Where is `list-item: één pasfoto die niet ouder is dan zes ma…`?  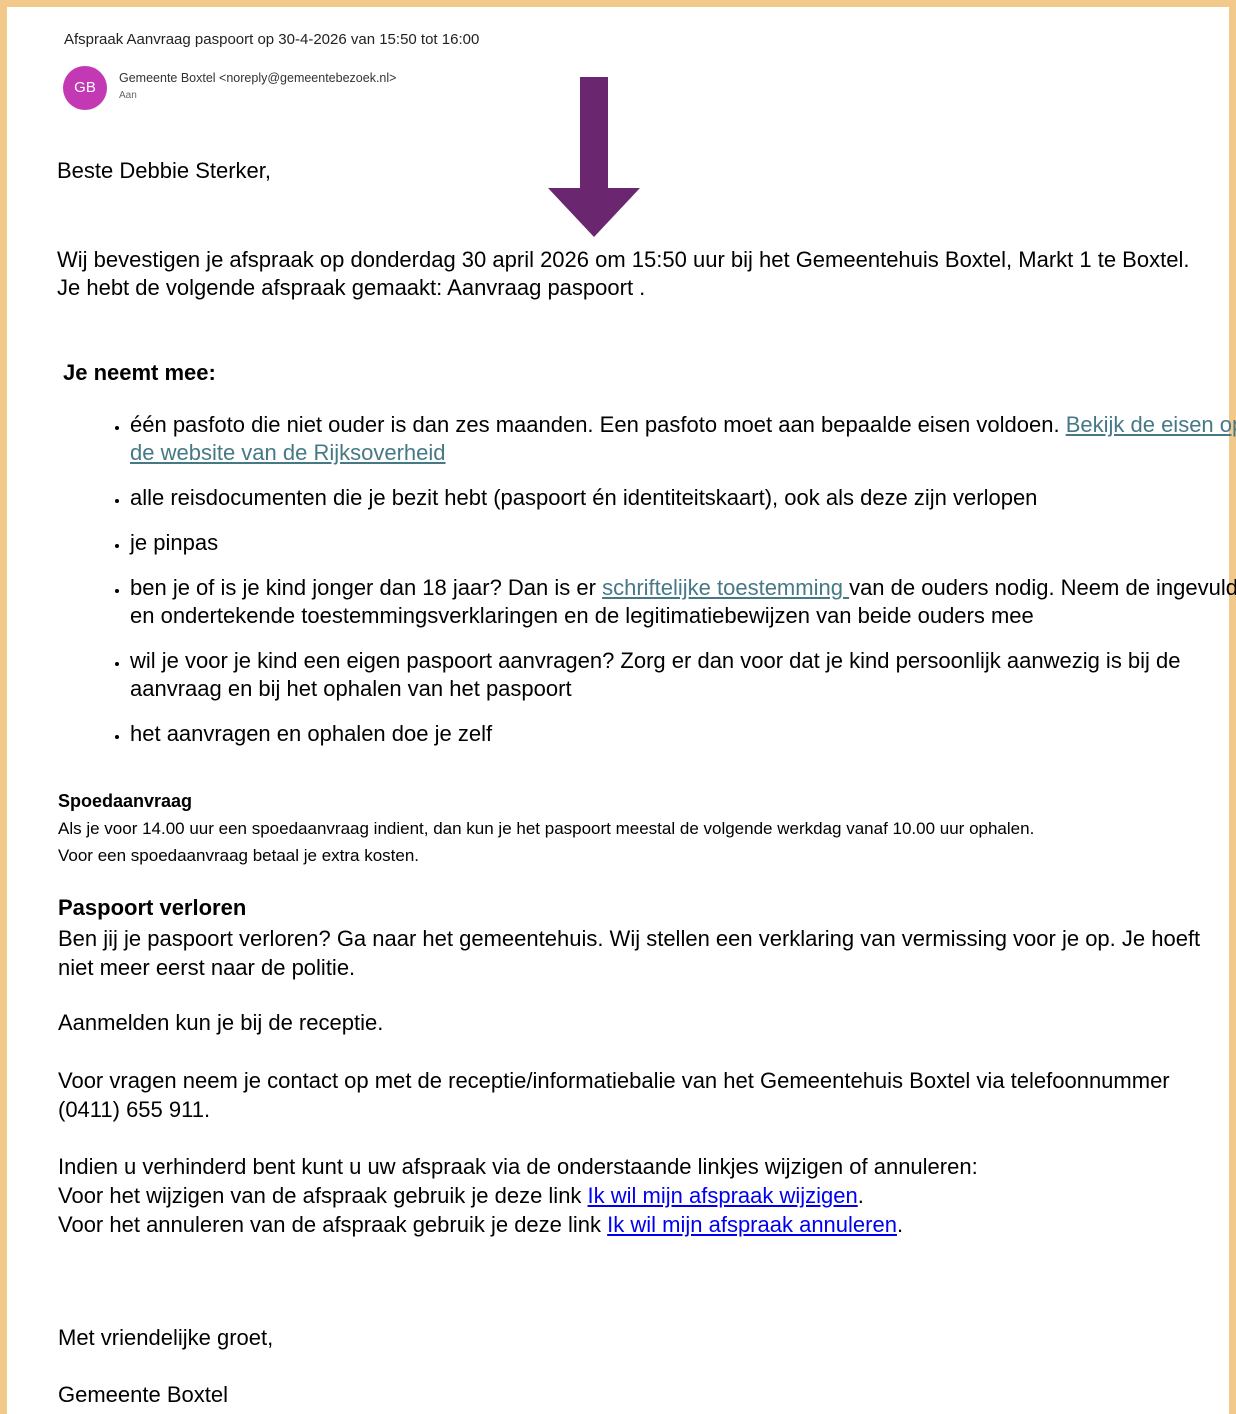
list-item: één pasfoto die niet ouder is dan zes ma… is located at coordinates (683, 439).